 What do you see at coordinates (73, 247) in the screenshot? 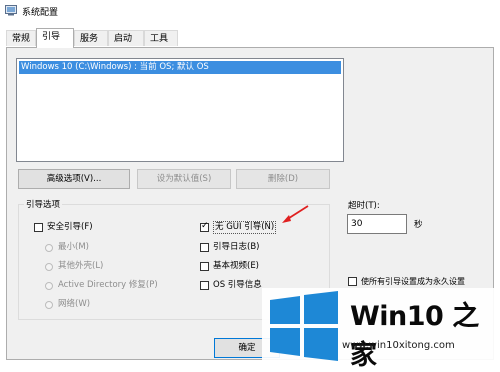
I see `minimal-label: 最小(M)` at bounding box center [73, 247].